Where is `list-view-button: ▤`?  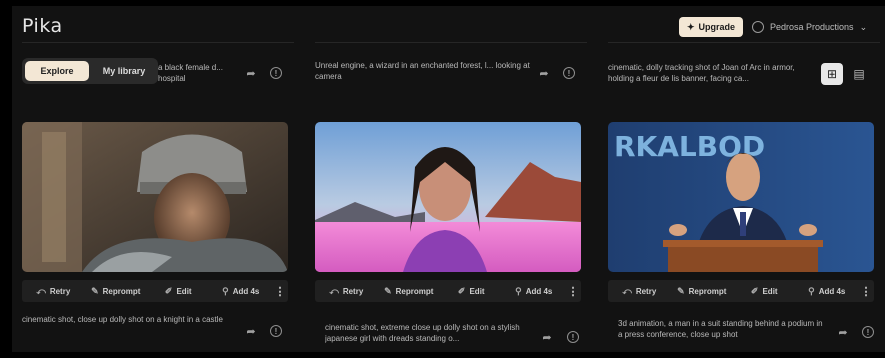
list-view-button: ▤ is located at coordinates (859, 74).